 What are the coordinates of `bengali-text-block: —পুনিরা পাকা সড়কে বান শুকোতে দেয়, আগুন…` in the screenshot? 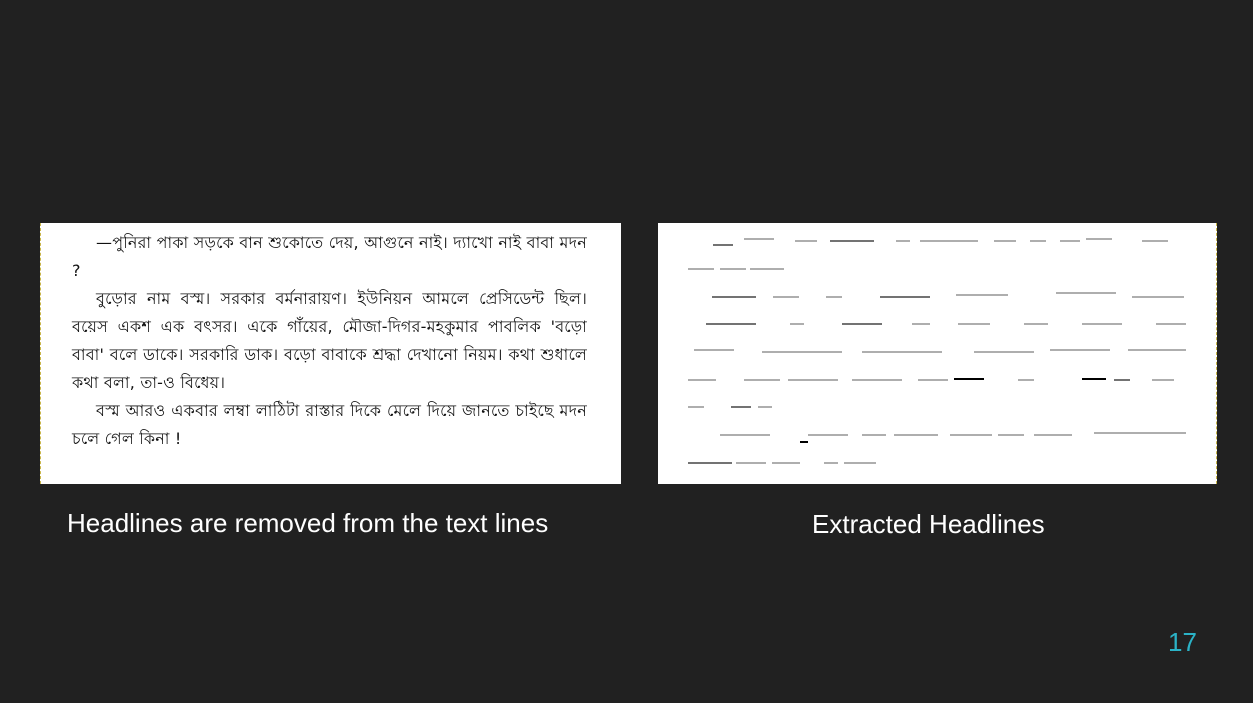 It's located at (329, 341).